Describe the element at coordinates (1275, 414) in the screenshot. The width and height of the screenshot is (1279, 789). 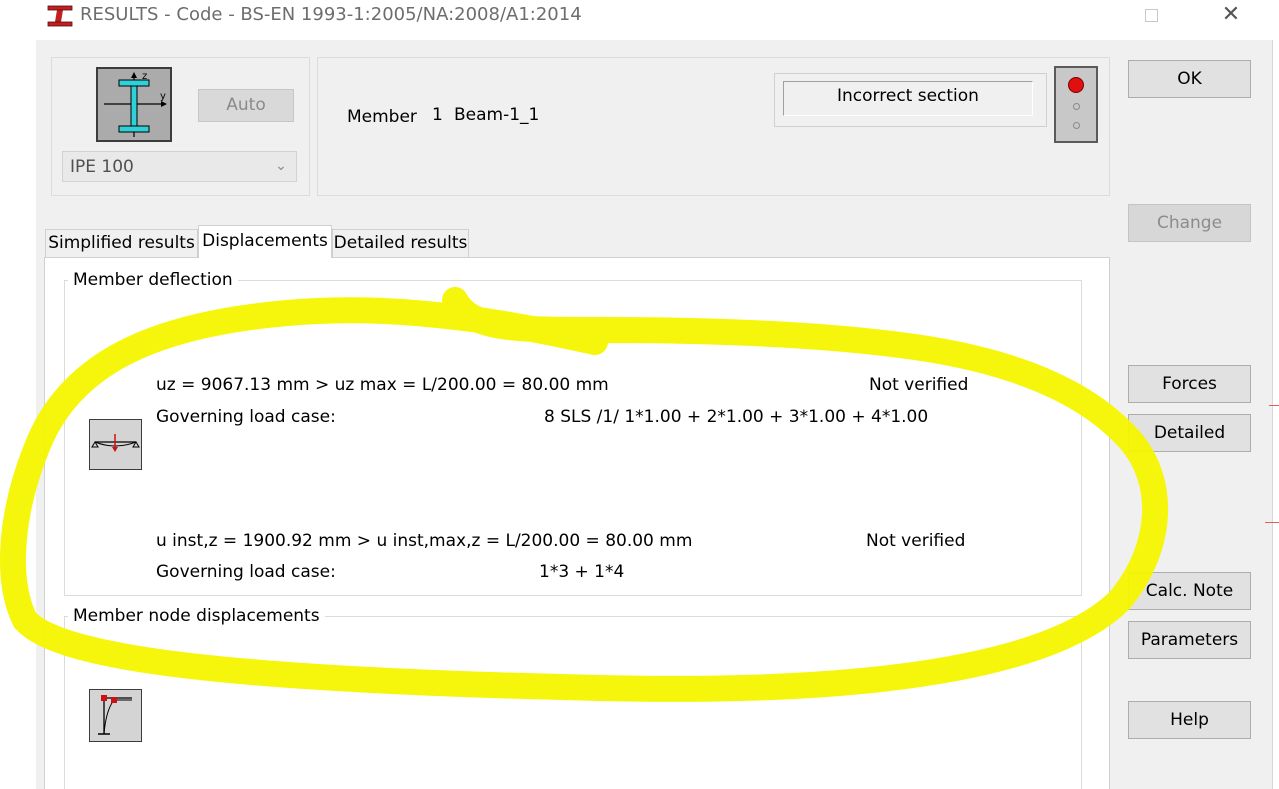
I see `window-edge` at that location.